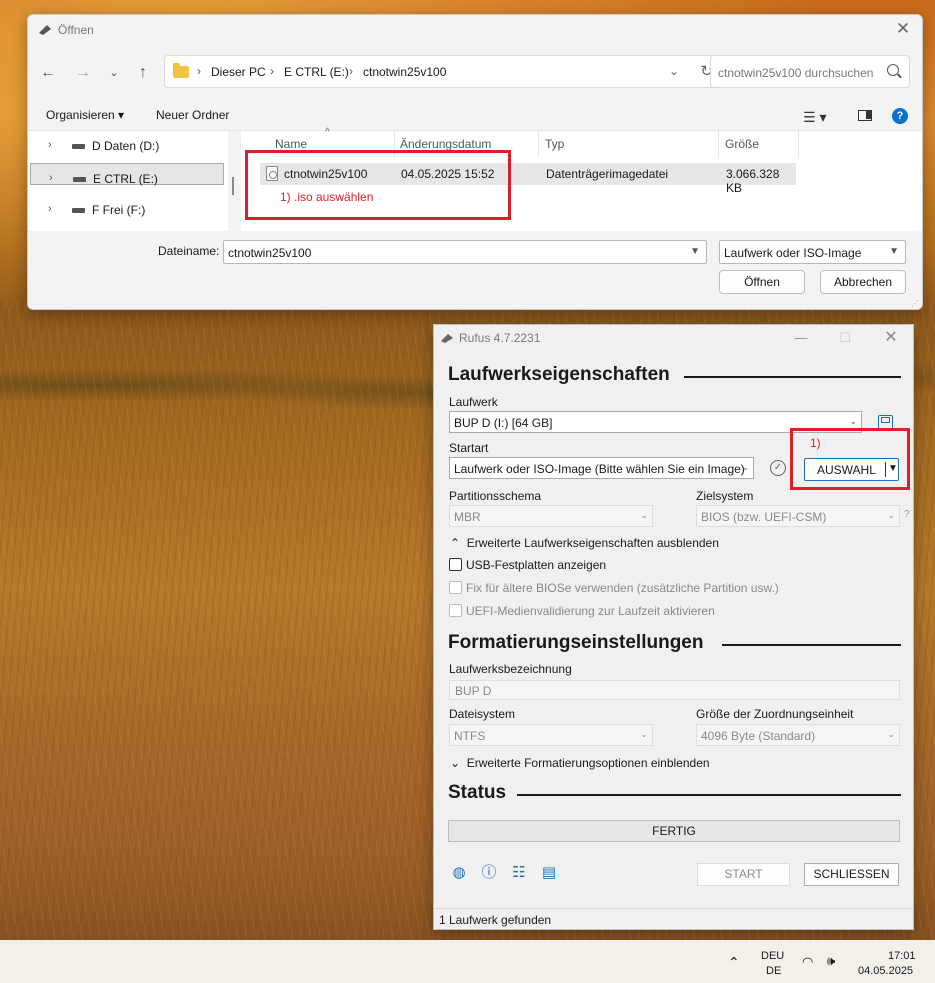  I want to click on volume-icon: 🕪, so click(831, 961).